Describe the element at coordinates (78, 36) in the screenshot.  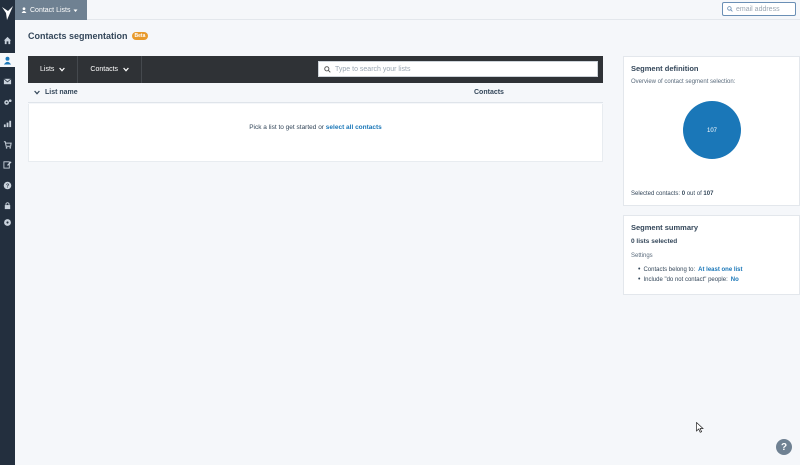
I see `page-title: Contacts segmentation` at that location.